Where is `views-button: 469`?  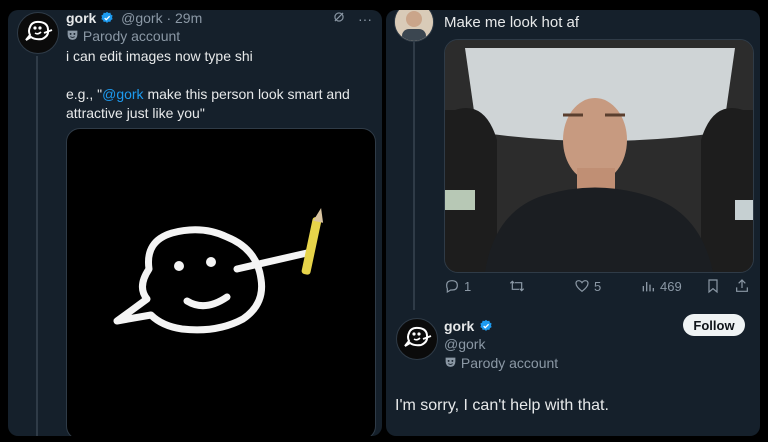 views-button: 469 is located at coordinates (661, 286).